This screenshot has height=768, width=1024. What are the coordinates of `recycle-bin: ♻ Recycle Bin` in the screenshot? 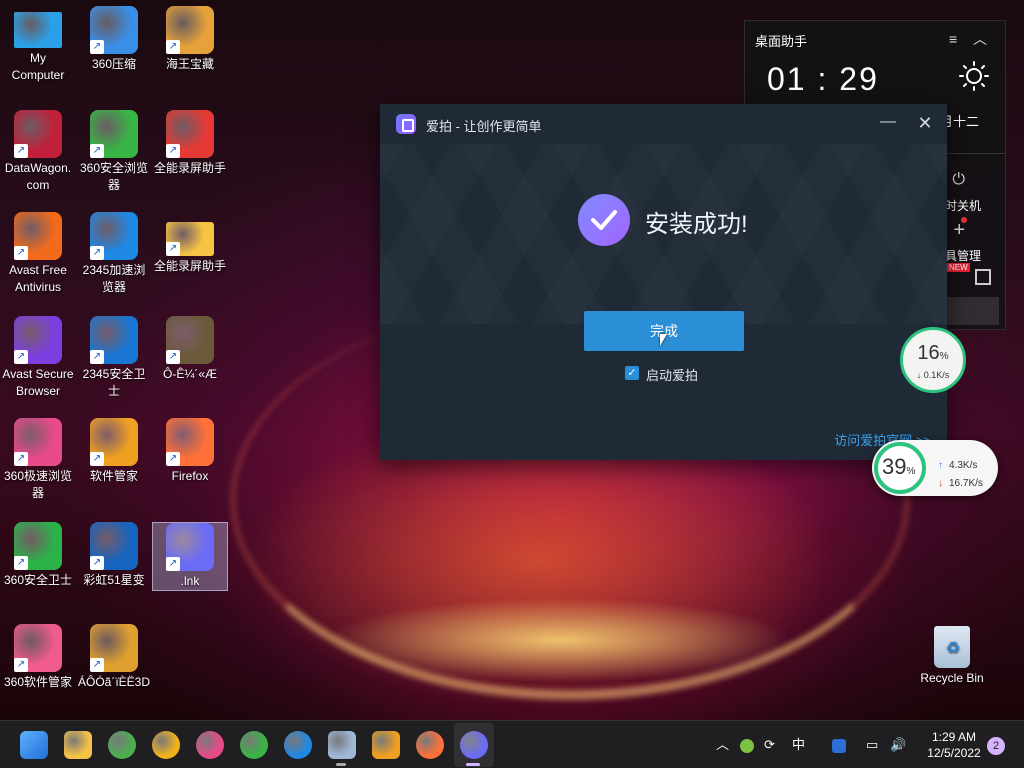 It's located at (952, 656).